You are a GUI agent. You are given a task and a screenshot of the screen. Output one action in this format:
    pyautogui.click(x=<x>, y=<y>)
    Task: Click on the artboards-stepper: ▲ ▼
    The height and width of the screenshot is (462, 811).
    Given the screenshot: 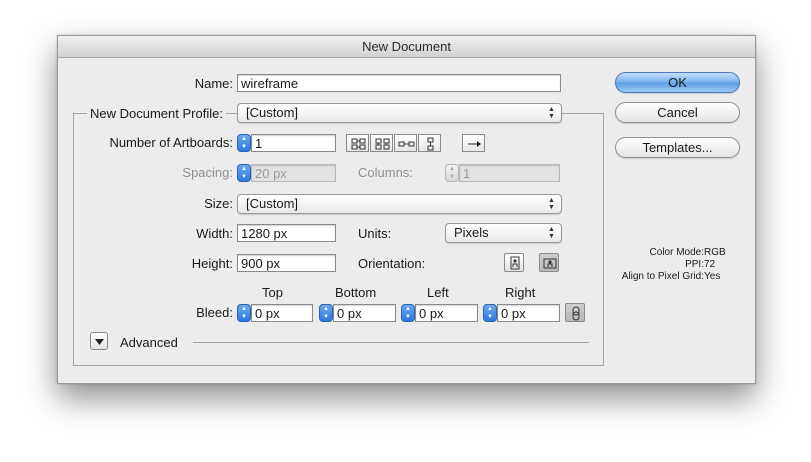 What is the action you would take?
    pyautogui.click(x=244, y=143)
    